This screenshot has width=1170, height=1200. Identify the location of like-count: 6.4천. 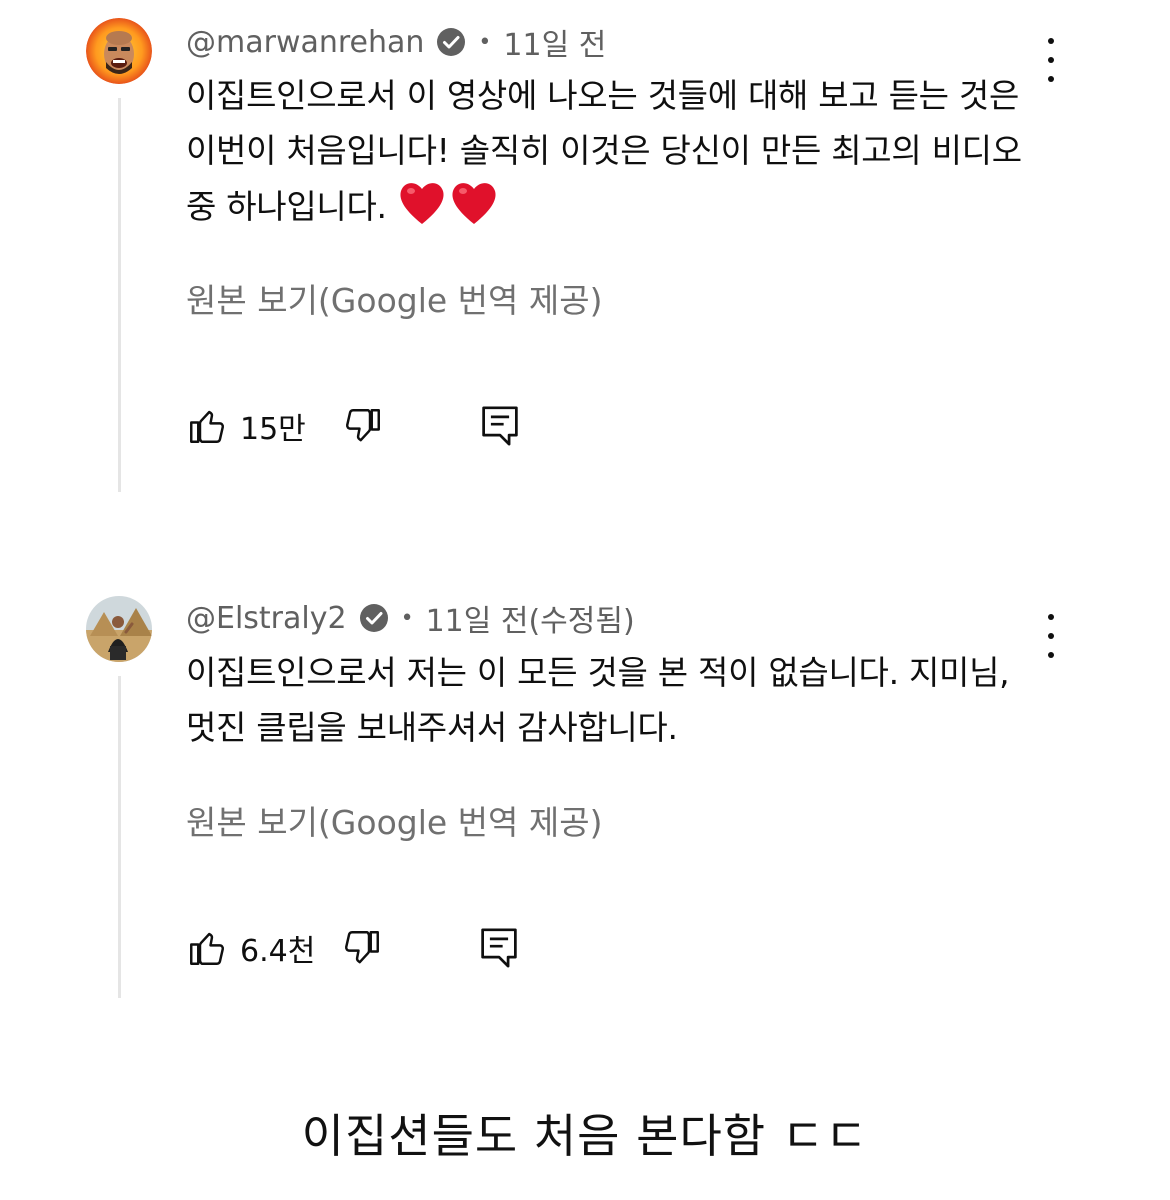
(278, 951).